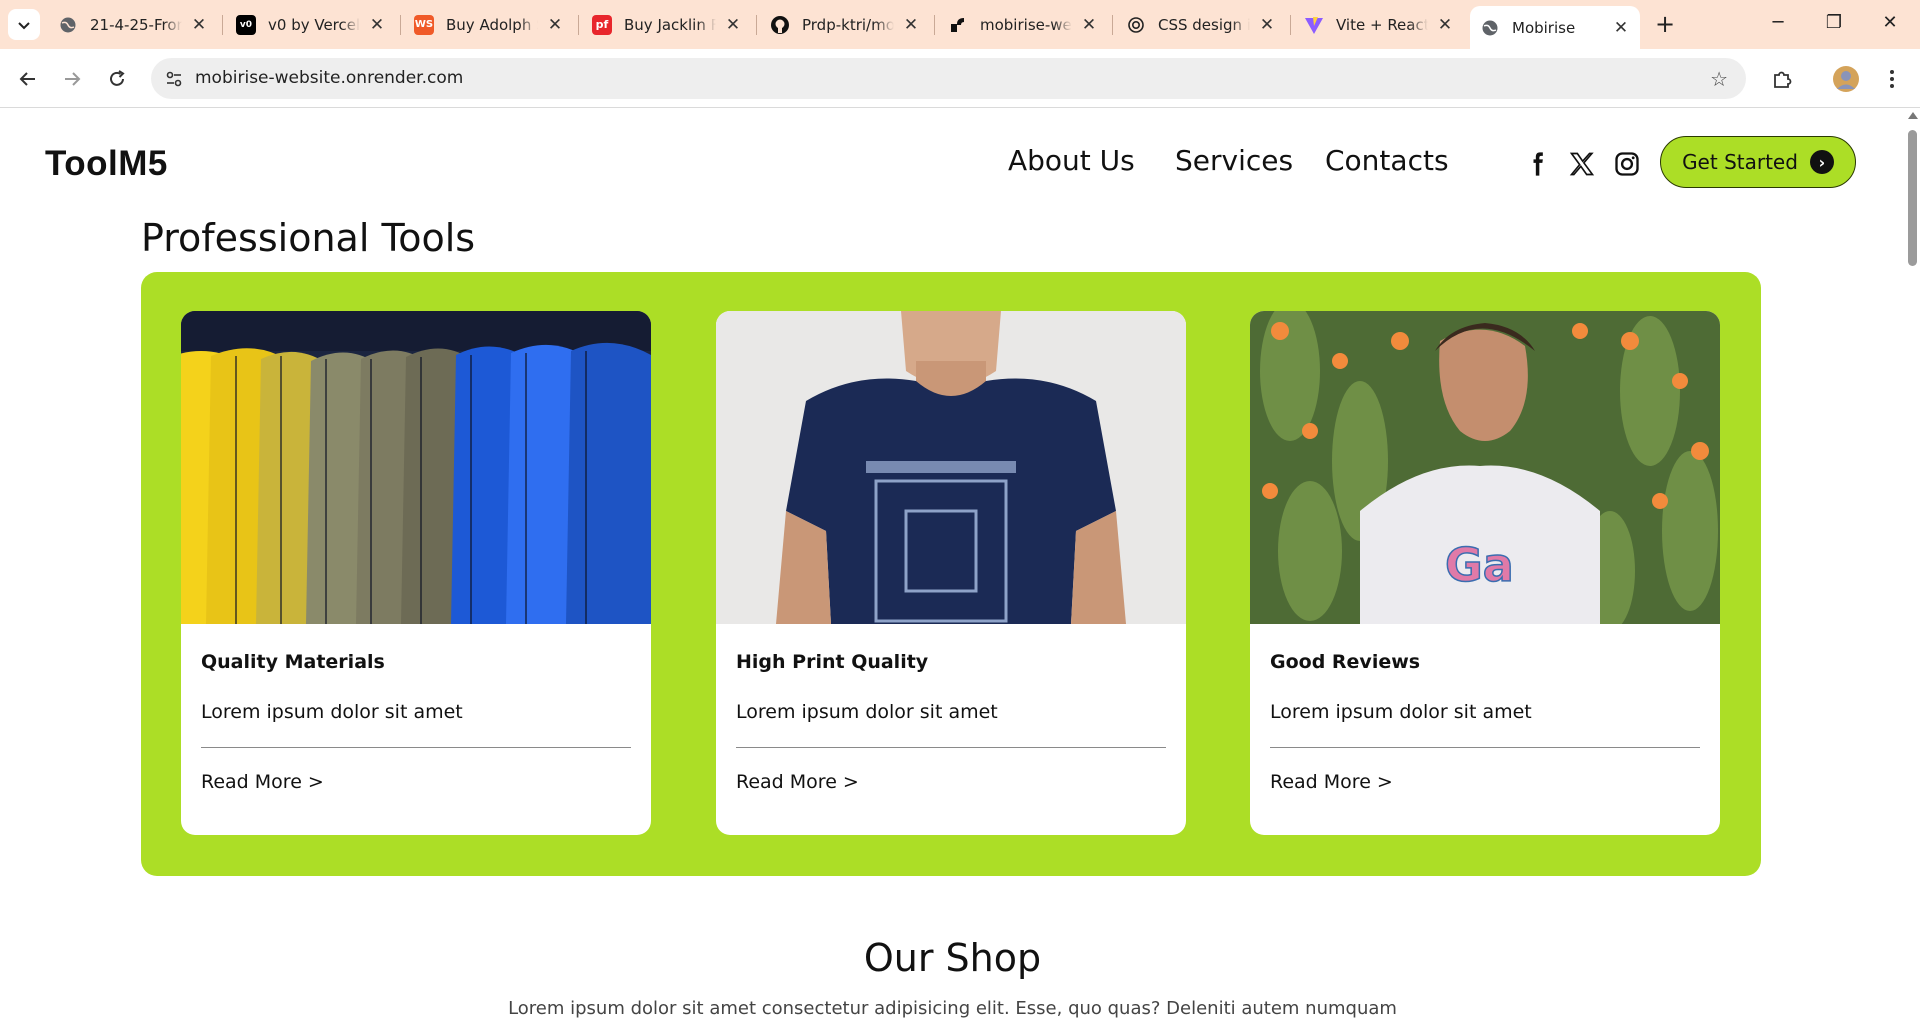 The height and width of the screenshot is (1020, 1920). What do you see at coordinates (1387, 160) in the screenshot?
I see `nav-contacts: Contacts` at bounding box center [1387, 160].